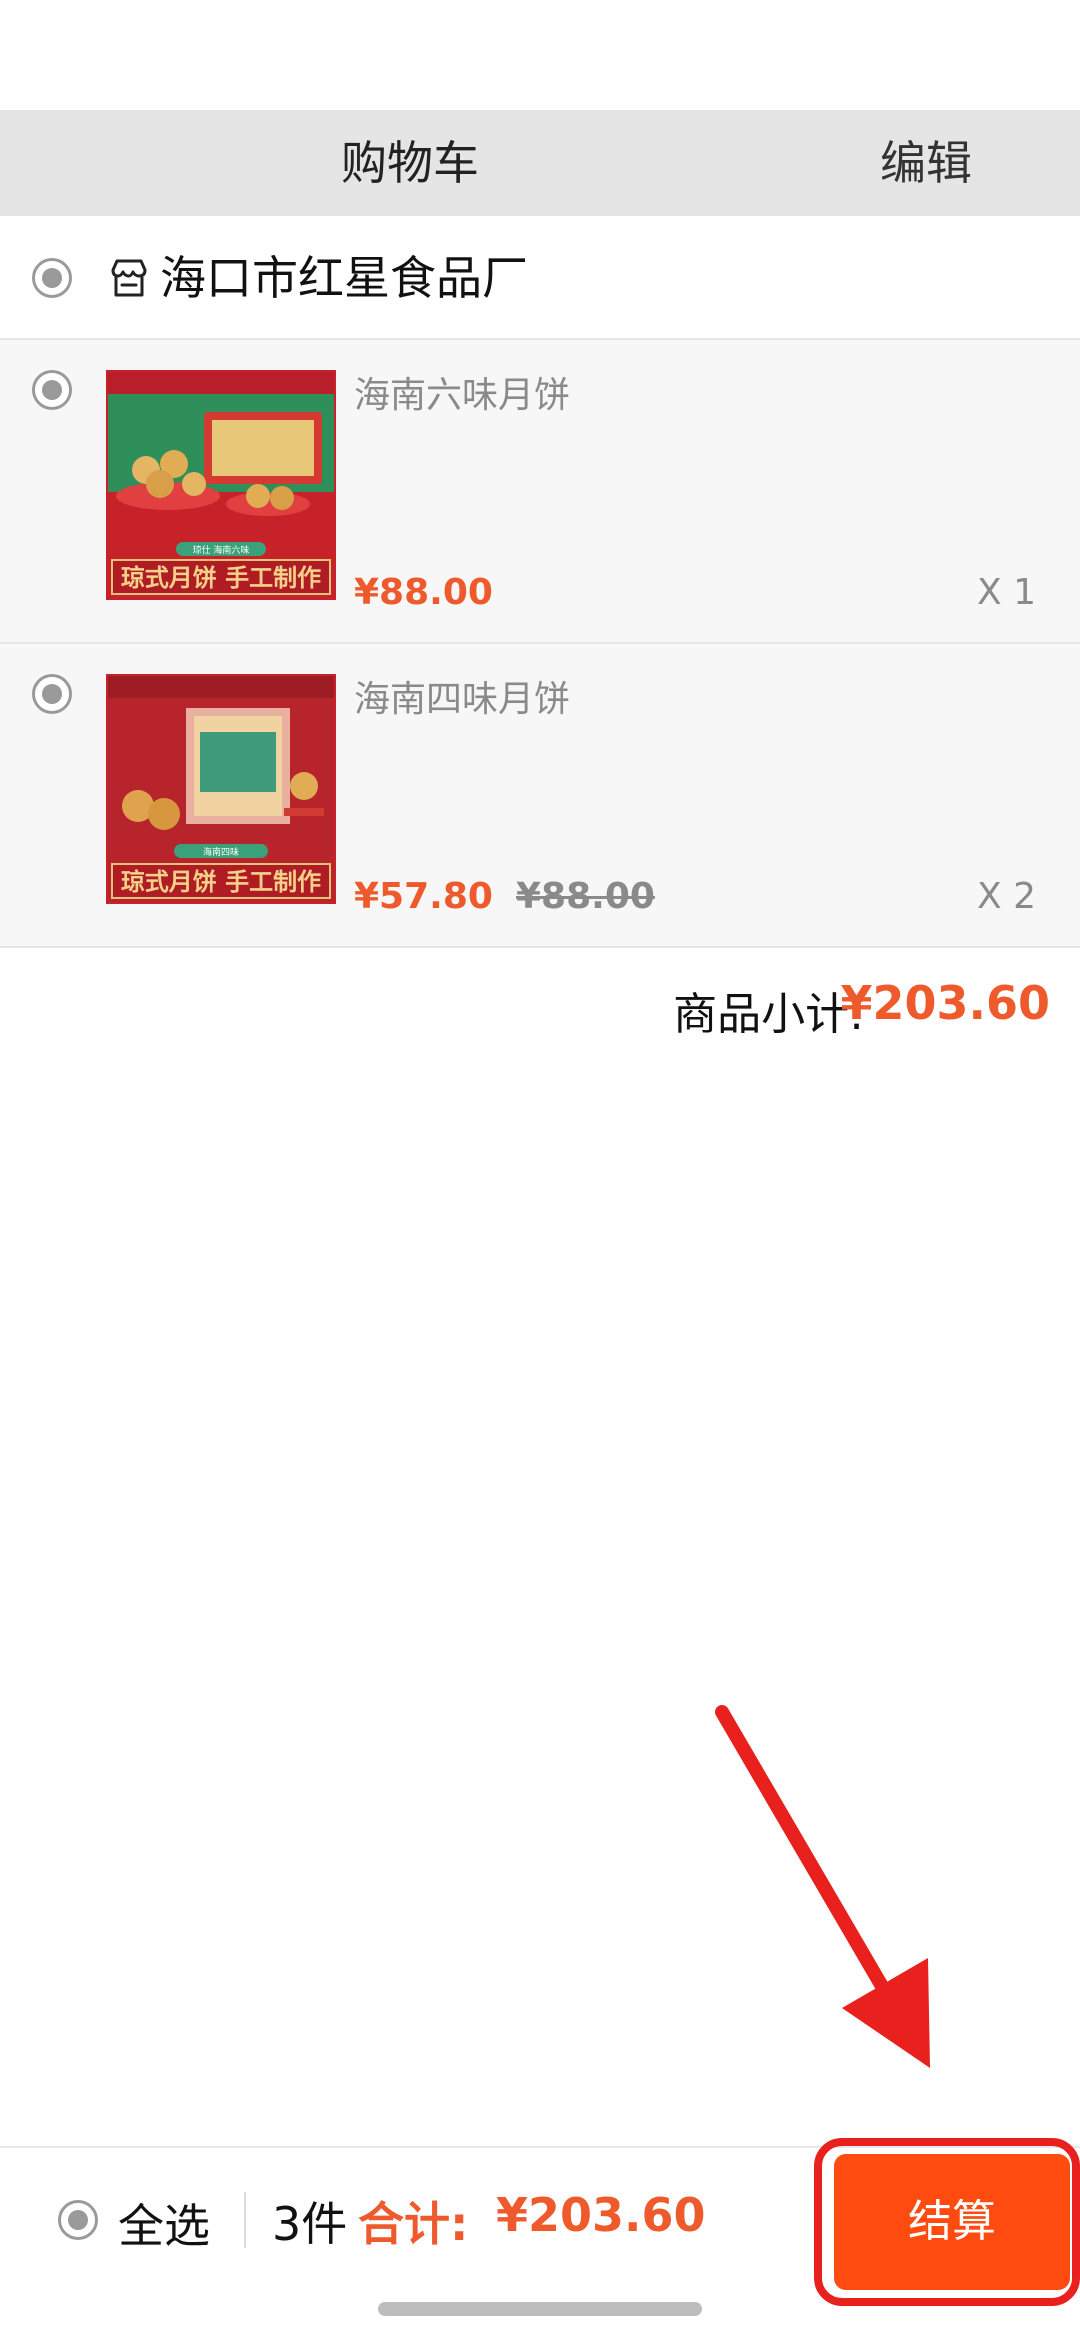  What do you see at coordinates (245, 2220) in the screenshot?
I see `divider` at bounding box center [245, 2220].